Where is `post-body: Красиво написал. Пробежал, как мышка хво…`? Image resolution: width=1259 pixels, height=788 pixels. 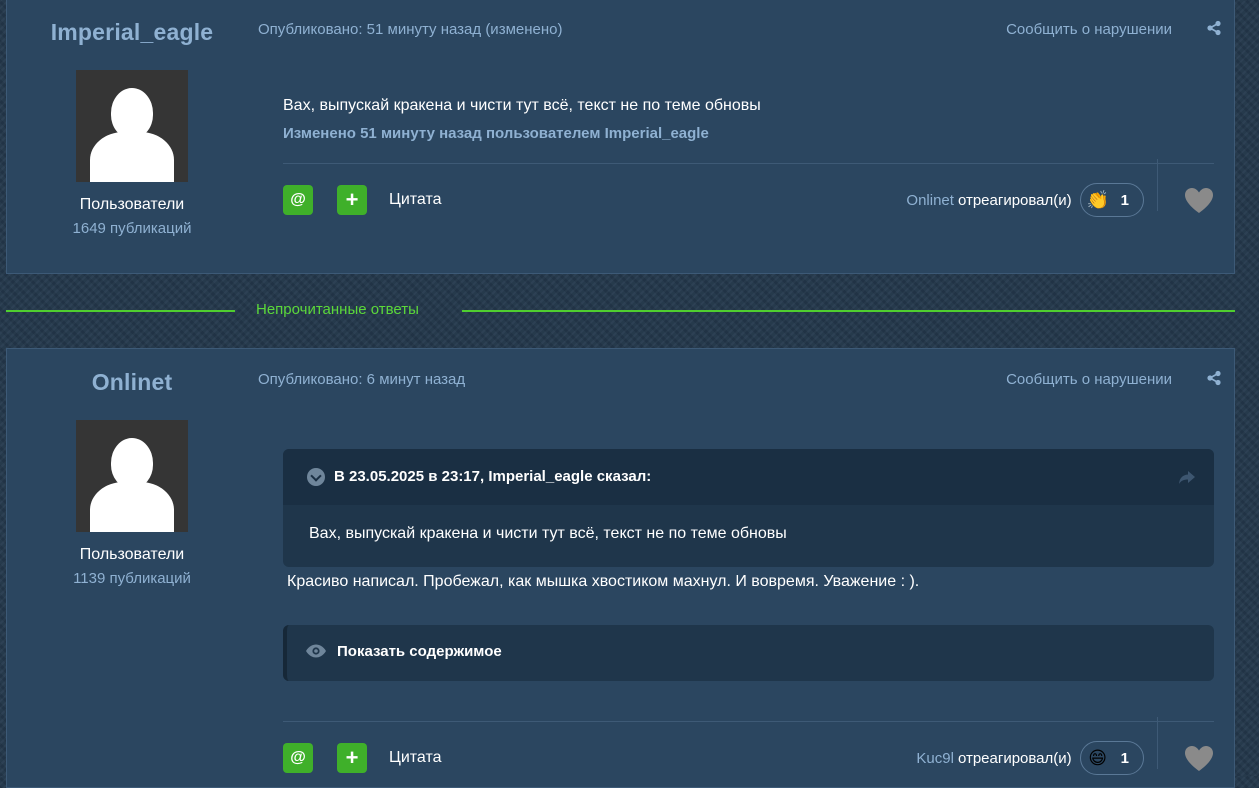 post-body: Красиво написал. Пробежал, как мышка хво… is located at coordinates (603, 581).